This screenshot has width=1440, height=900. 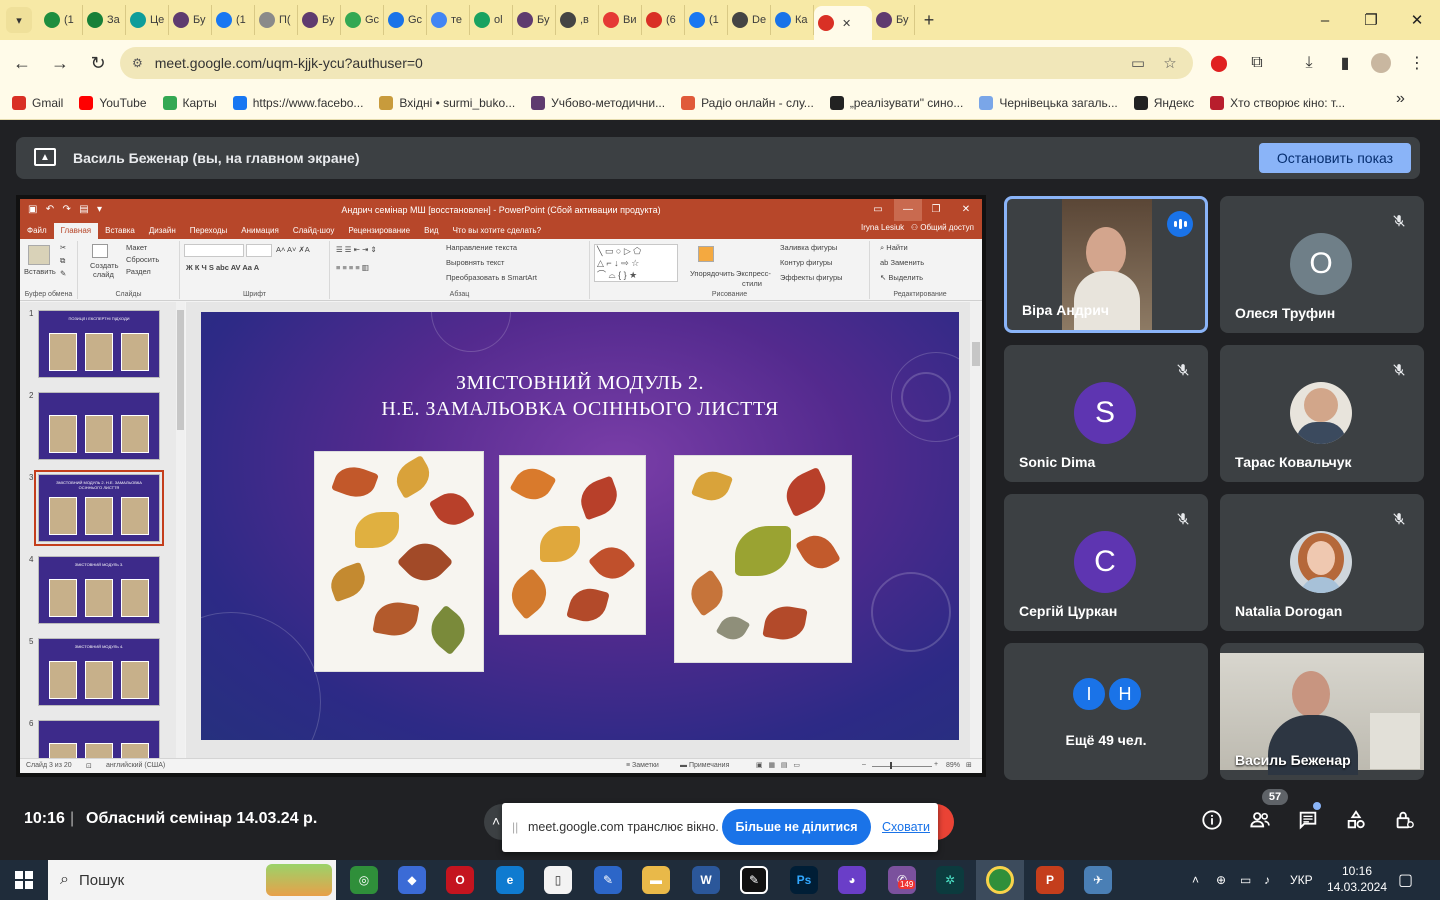 What do you see at coordinates (1345, 63) in the screenshot?
I see `side-panel-icon: ▮` at bounding box center [1345, 63].